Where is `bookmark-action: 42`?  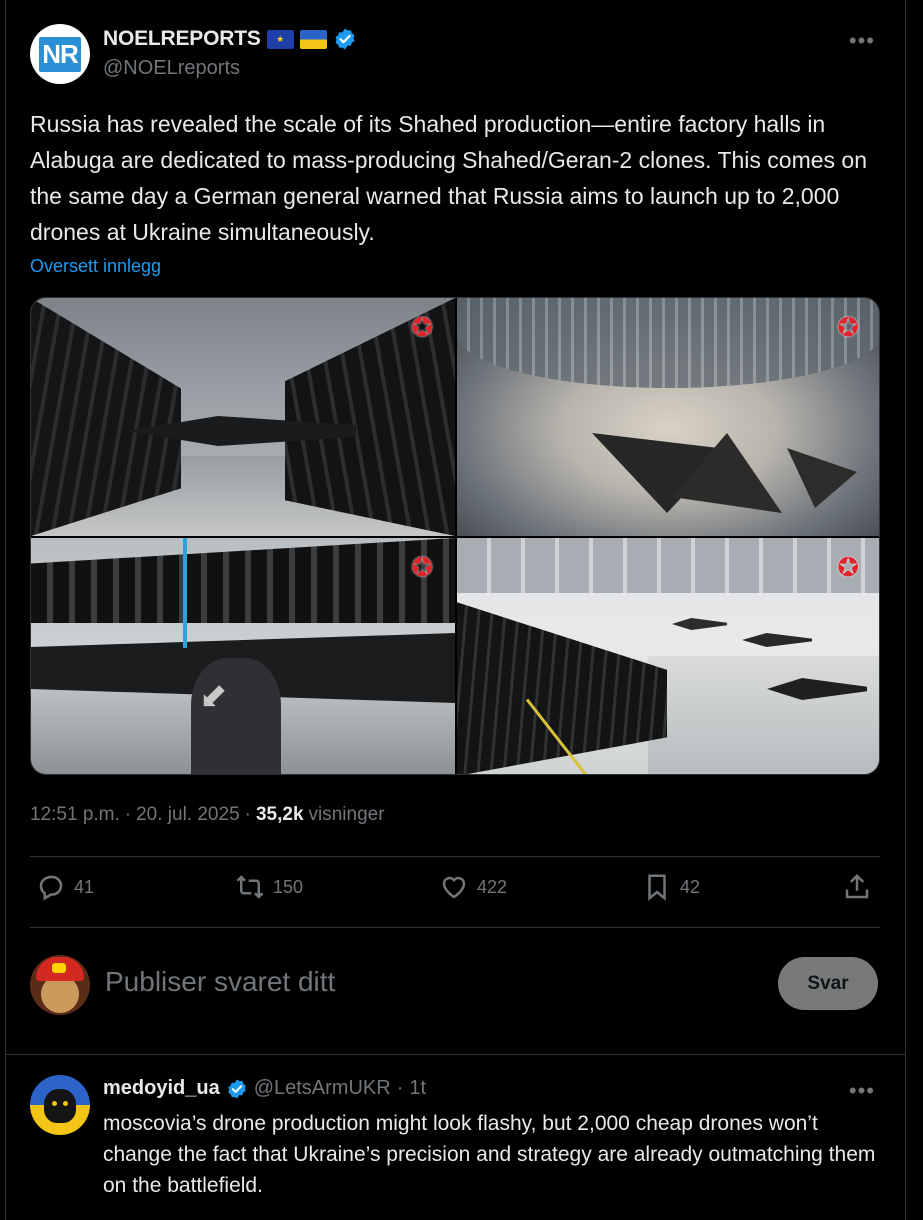
bookmark-action: 42 is located at coordinates (671, 887).